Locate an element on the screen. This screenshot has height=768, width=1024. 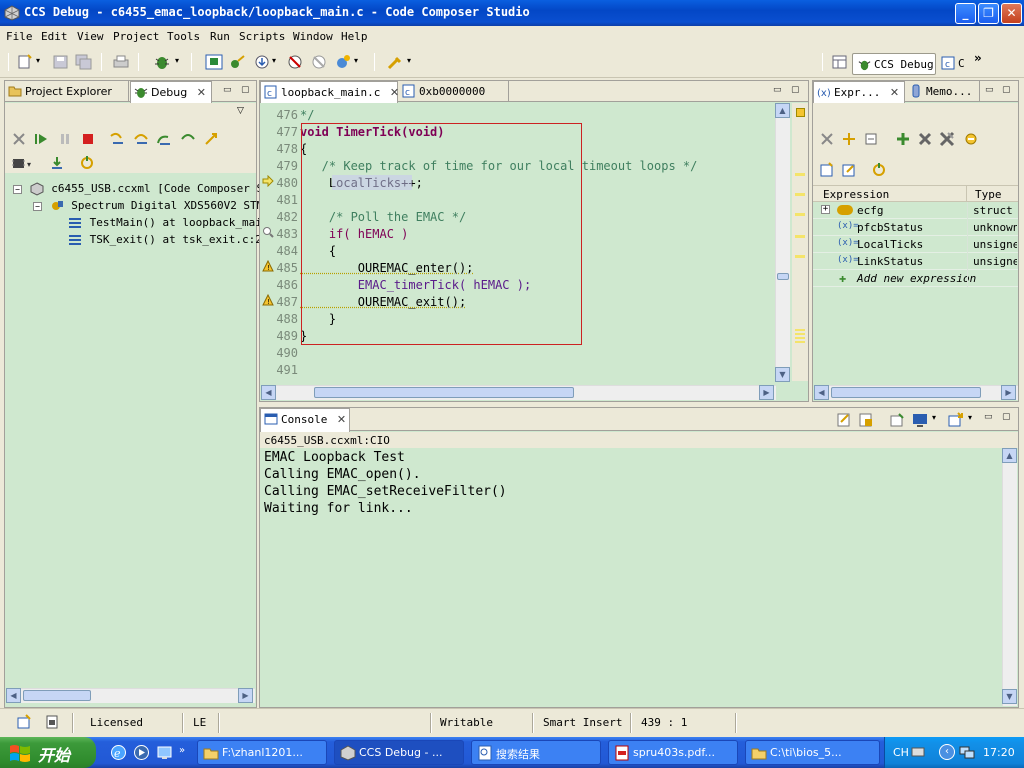
minimize-button: _ is located at coordinates (965, 13).